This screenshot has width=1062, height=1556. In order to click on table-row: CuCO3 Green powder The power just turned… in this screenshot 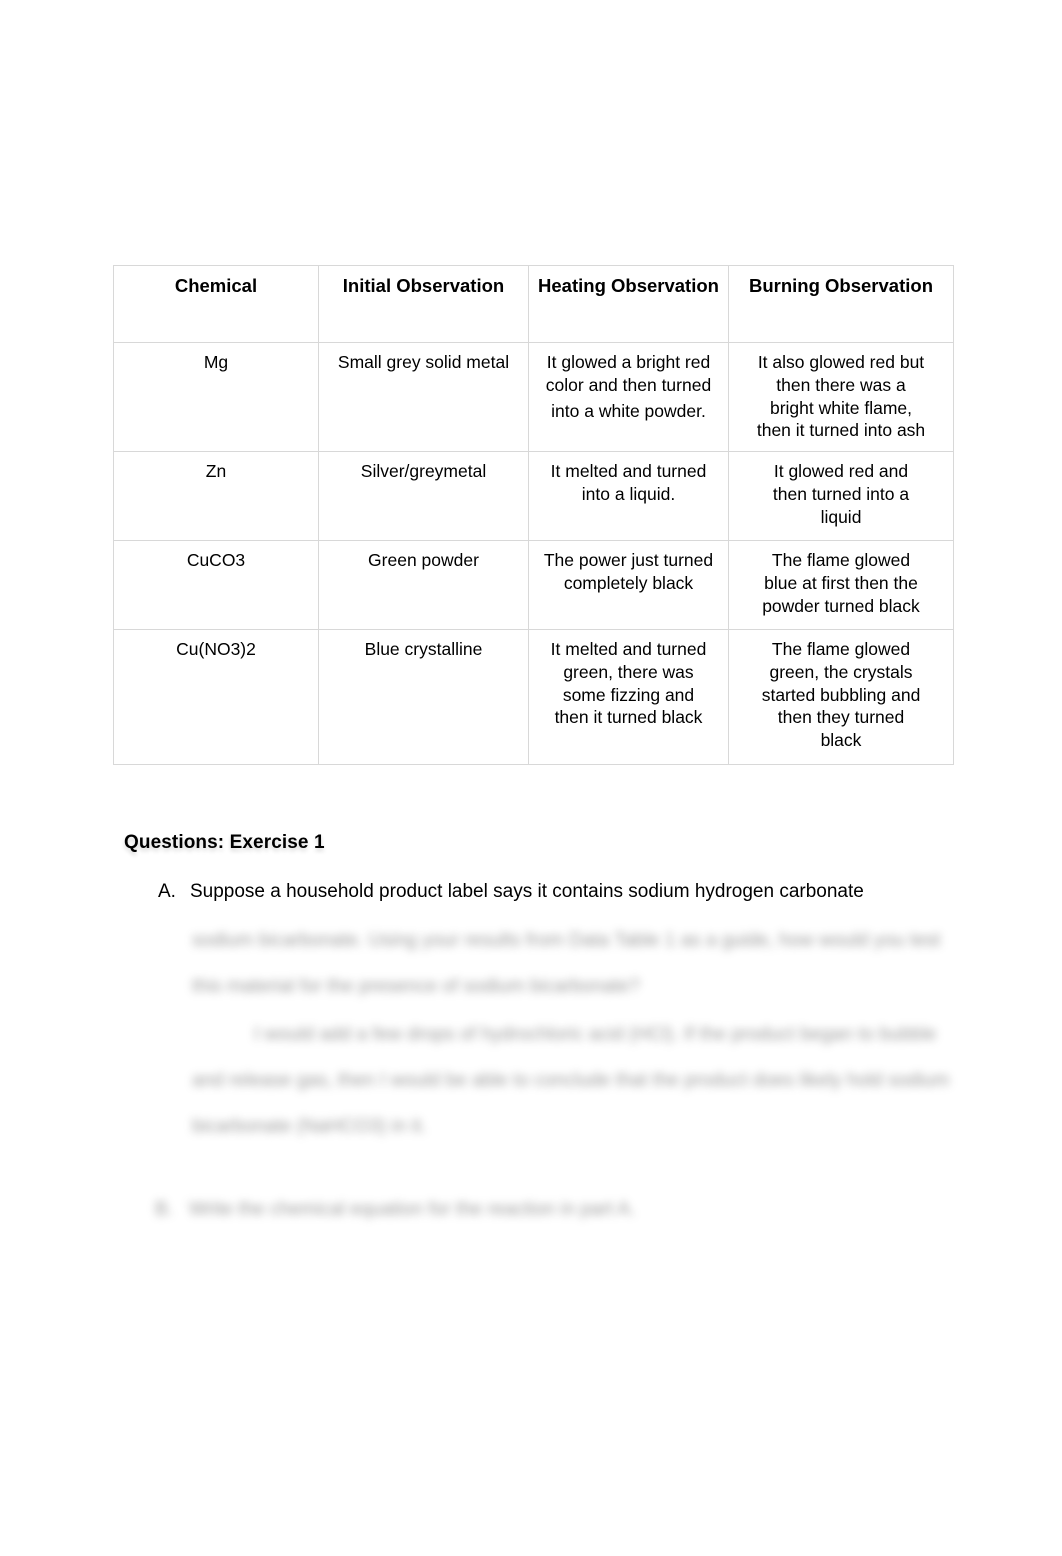, I will do `click(533, 585)`.